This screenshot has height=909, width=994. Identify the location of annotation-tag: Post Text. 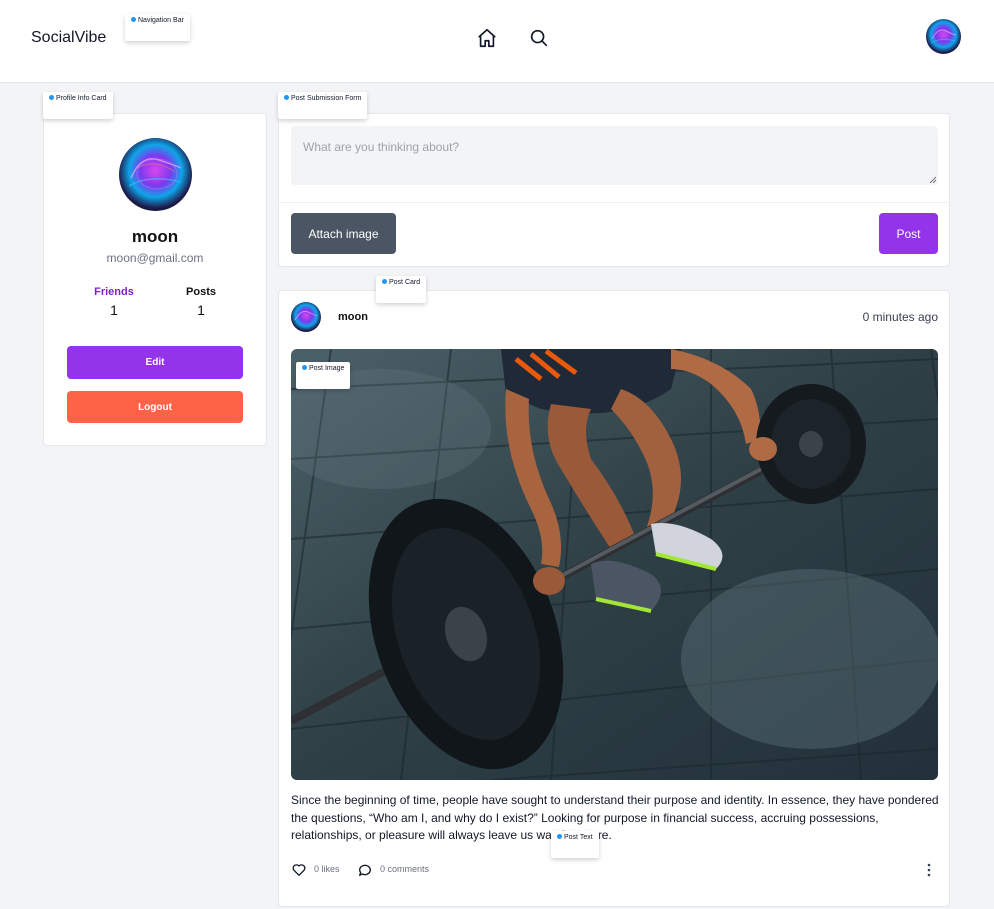
(575, 844).